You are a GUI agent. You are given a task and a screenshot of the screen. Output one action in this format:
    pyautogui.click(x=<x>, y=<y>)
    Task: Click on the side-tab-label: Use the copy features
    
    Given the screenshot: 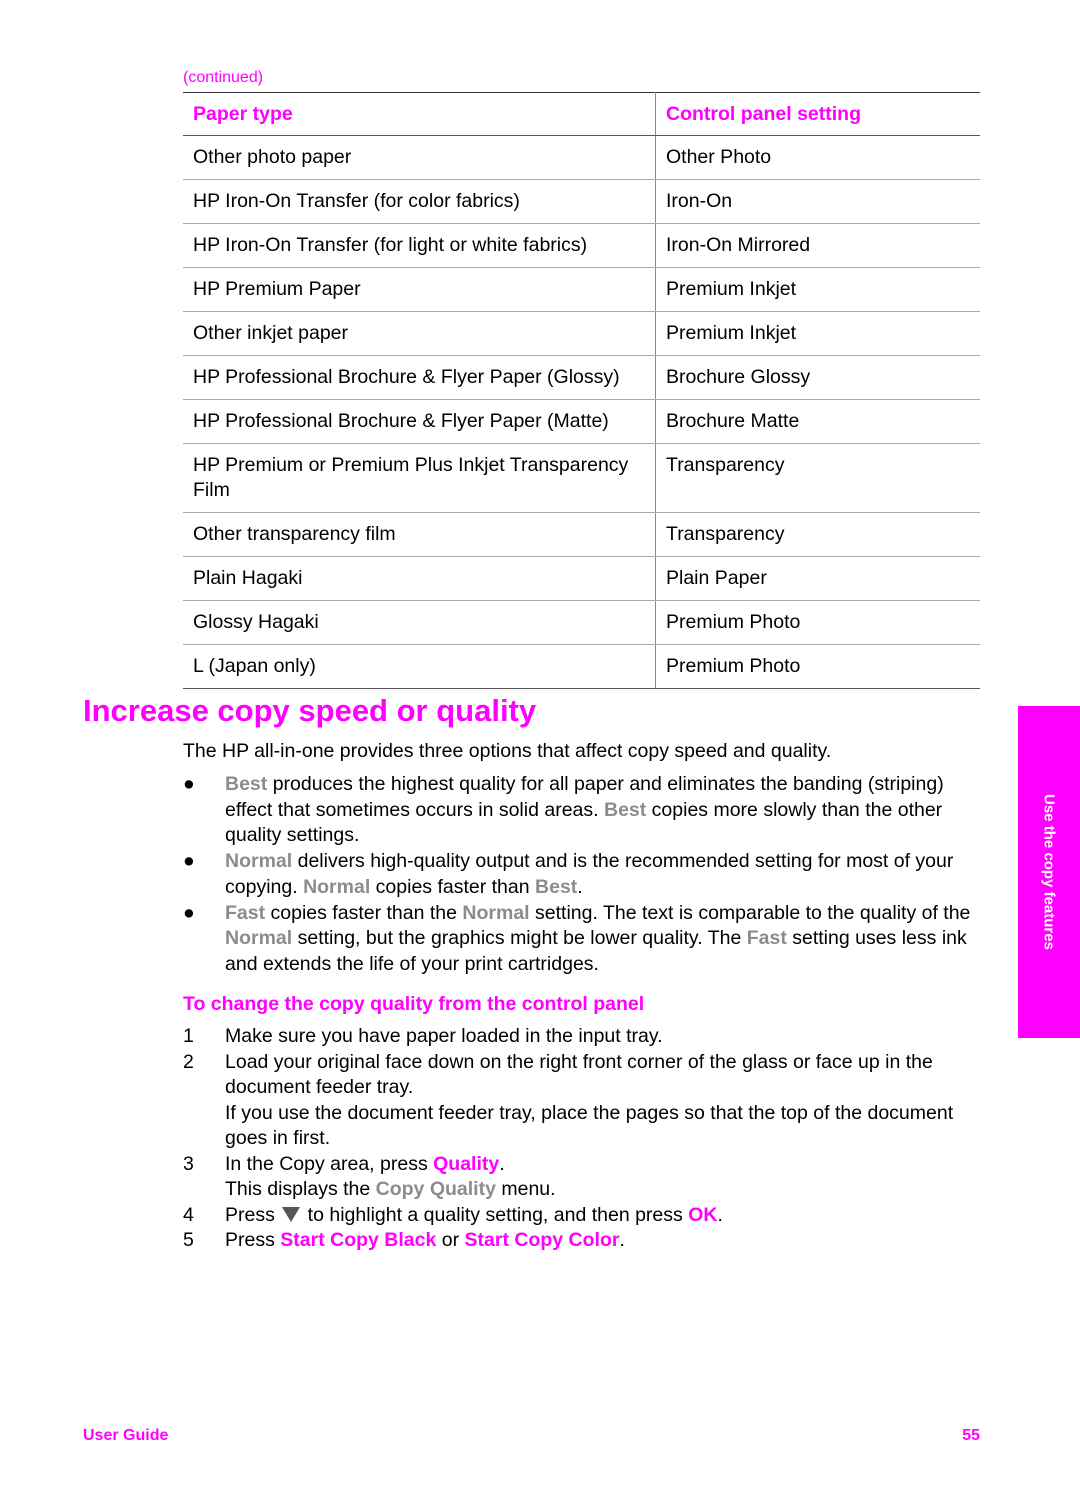 What is the action you would take?
    pyautogui.click(x=1049, y=872)
    